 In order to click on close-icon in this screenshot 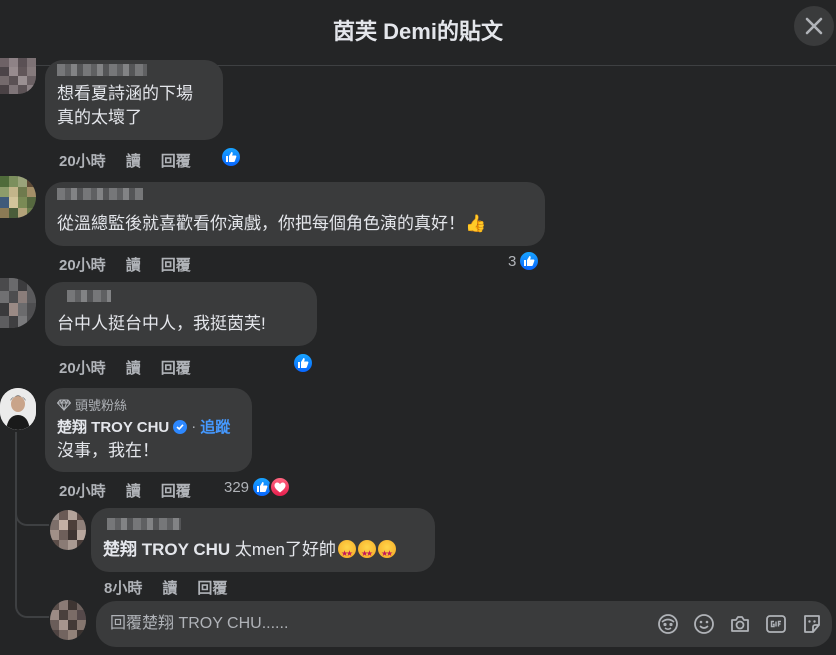, I will do `click(814, 26)`.